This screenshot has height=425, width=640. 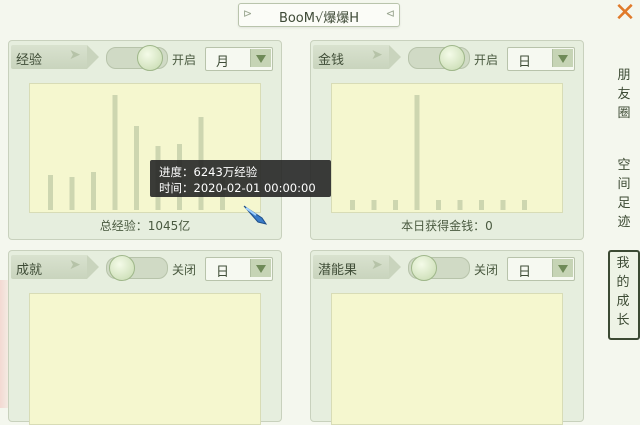 I want to click on money-period-select: 日, so click(x=541, y=59).